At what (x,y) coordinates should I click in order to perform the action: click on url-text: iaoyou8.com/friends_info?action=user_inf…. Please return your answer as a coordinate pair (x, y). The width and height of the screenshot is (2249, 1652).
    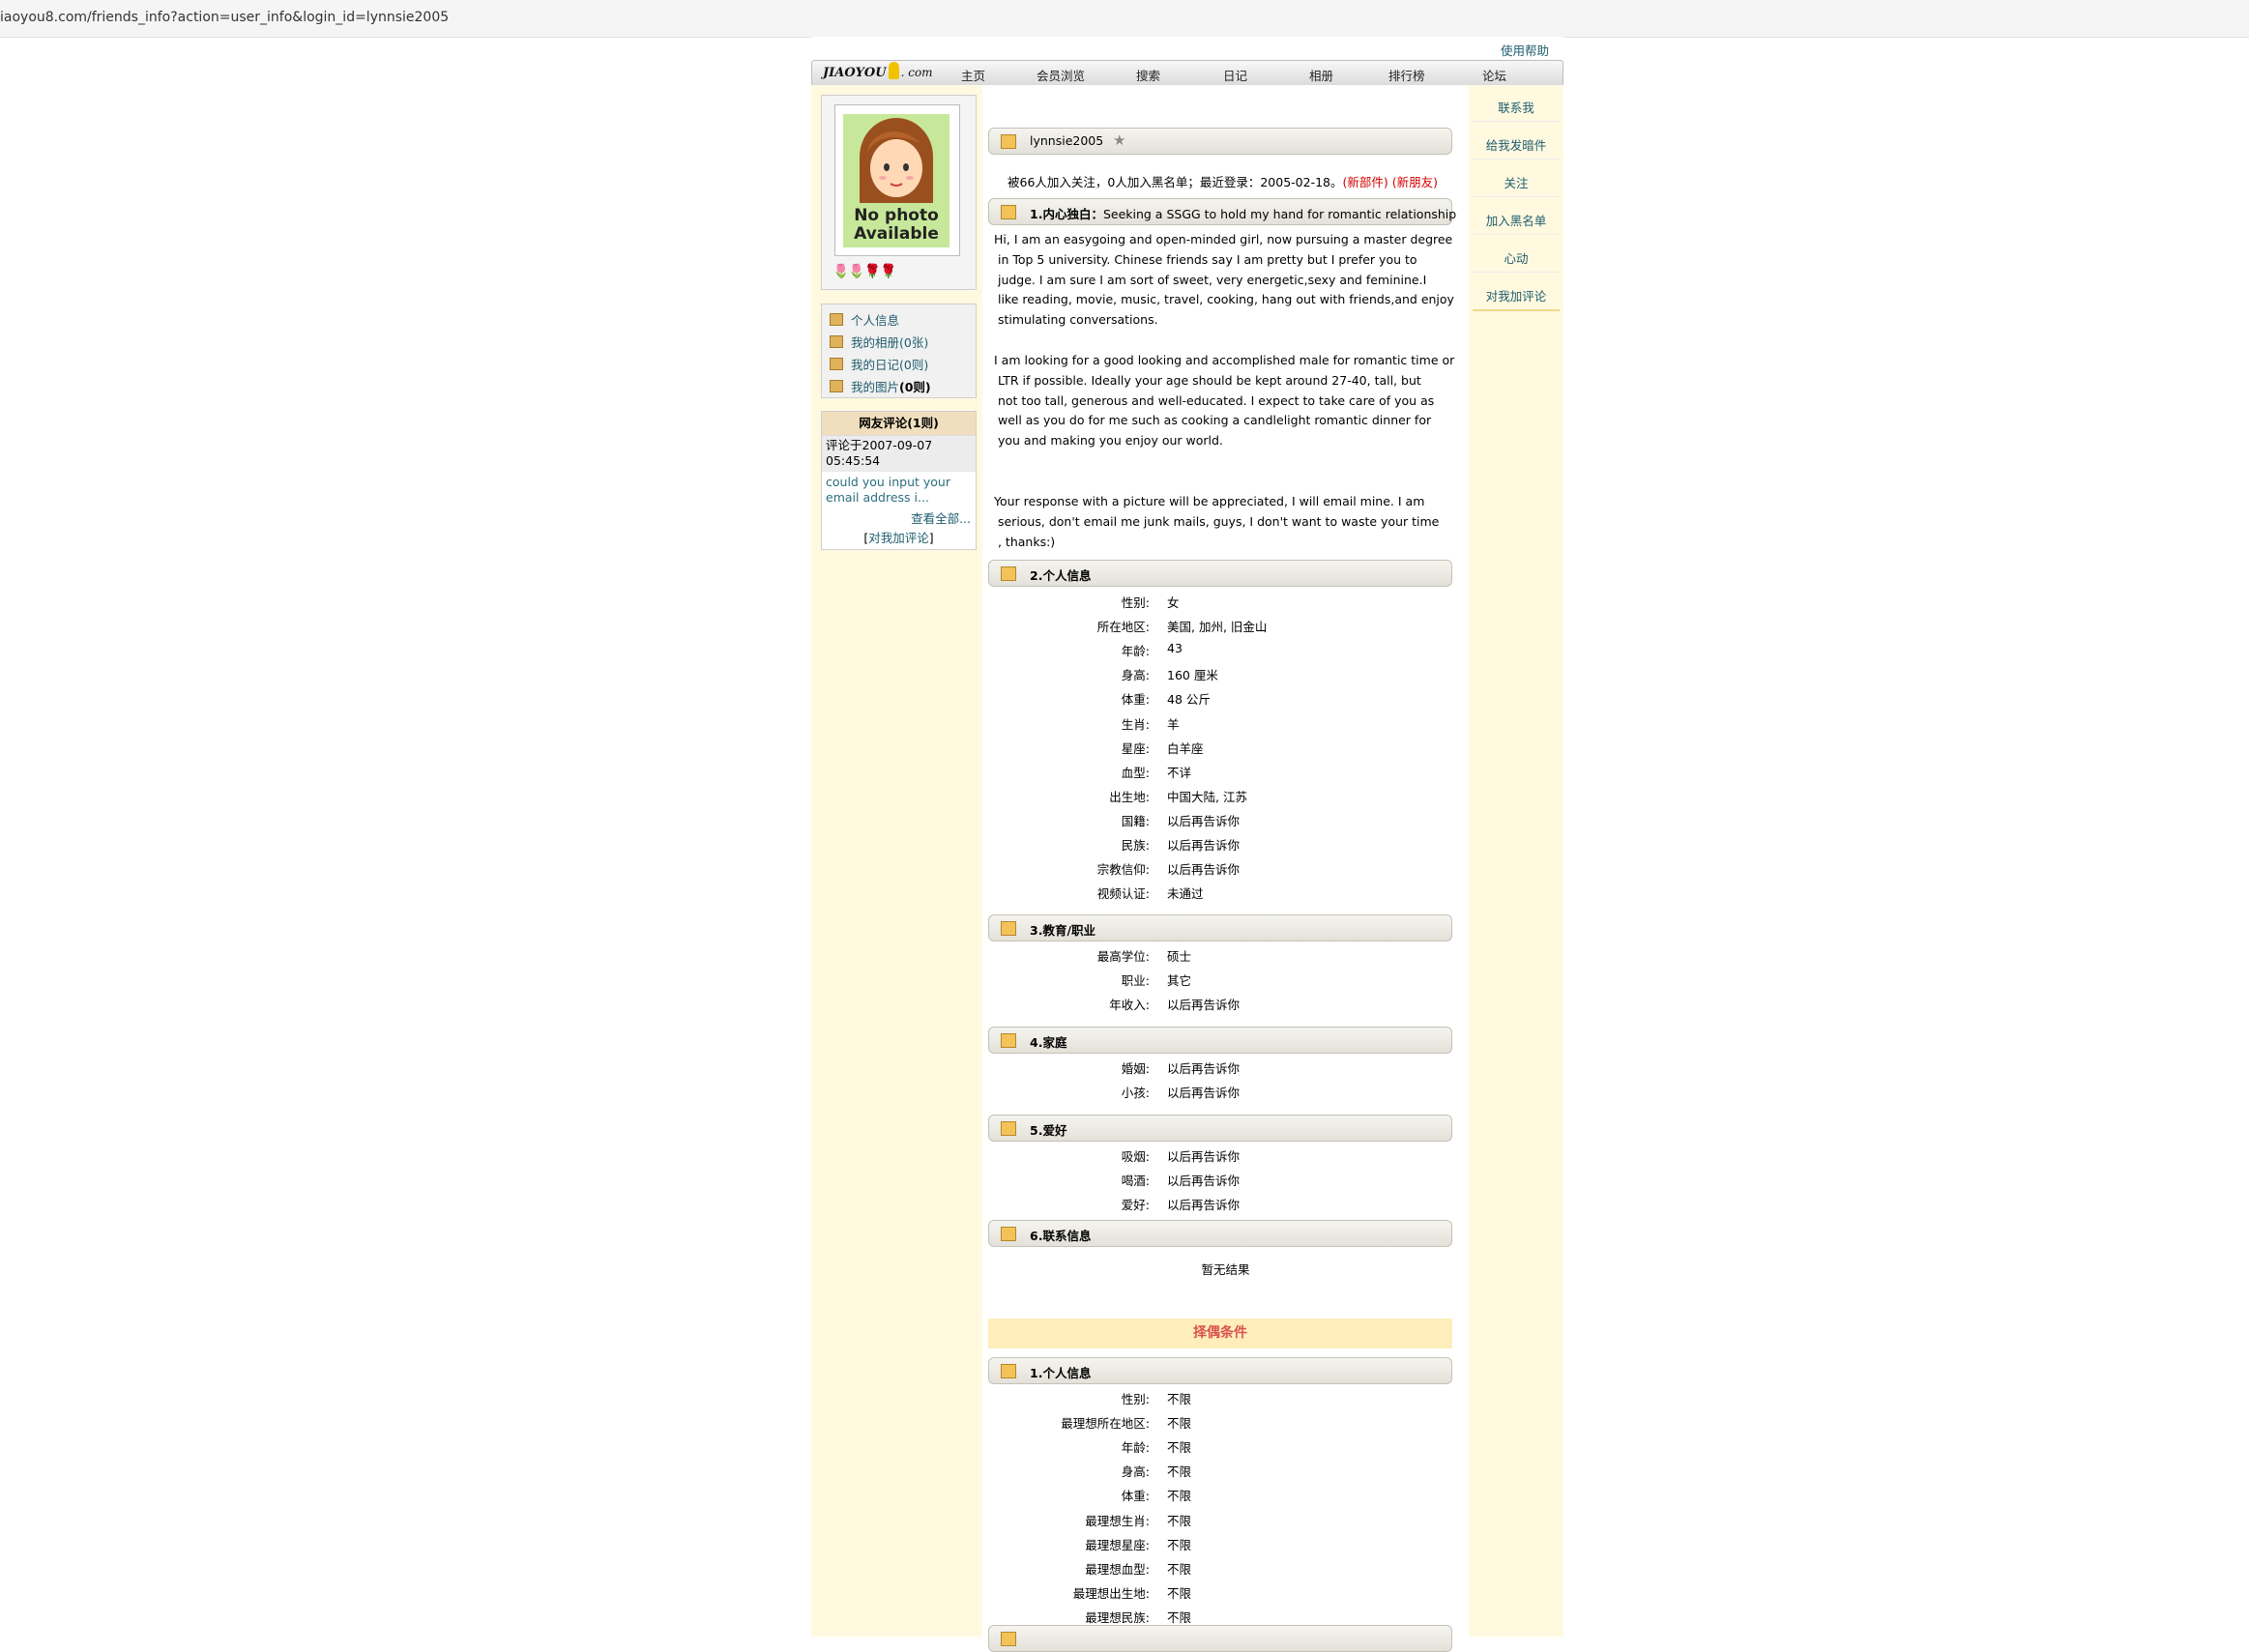
    Looking at the image, I should click on (224, 17).